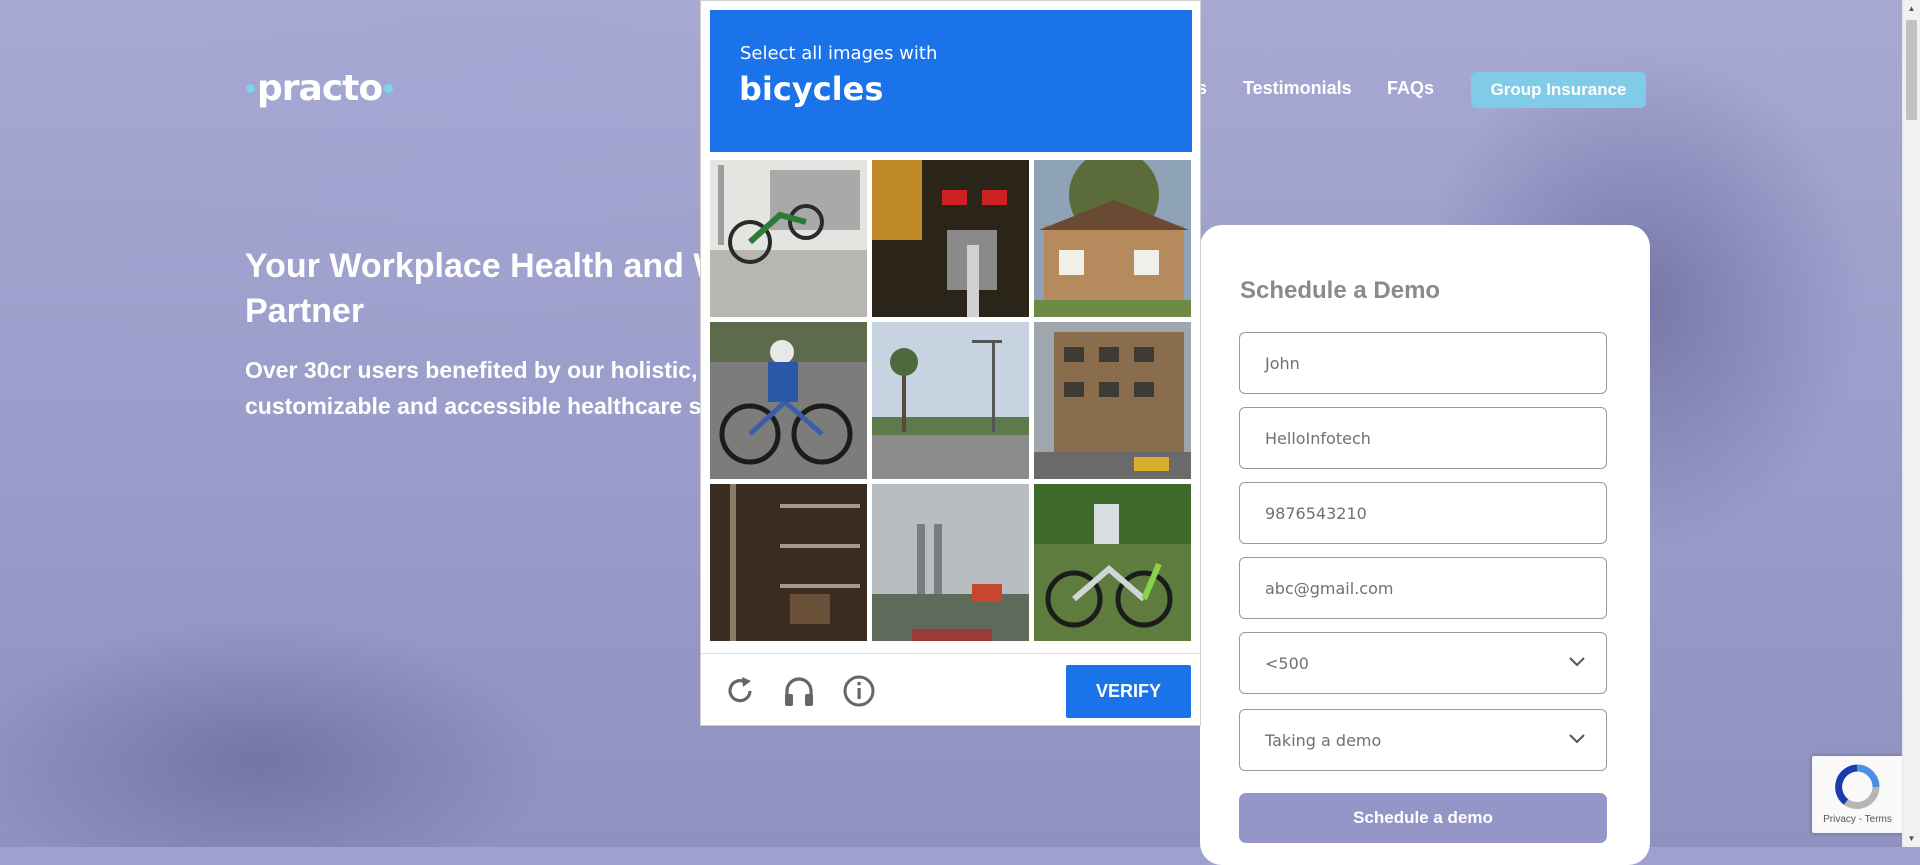 This screenshot has height=865, width=1920. Describe the element at coordinates (1329, 588) in the screenshot. I see `email-field-value: abc@gmail.com` at that location.